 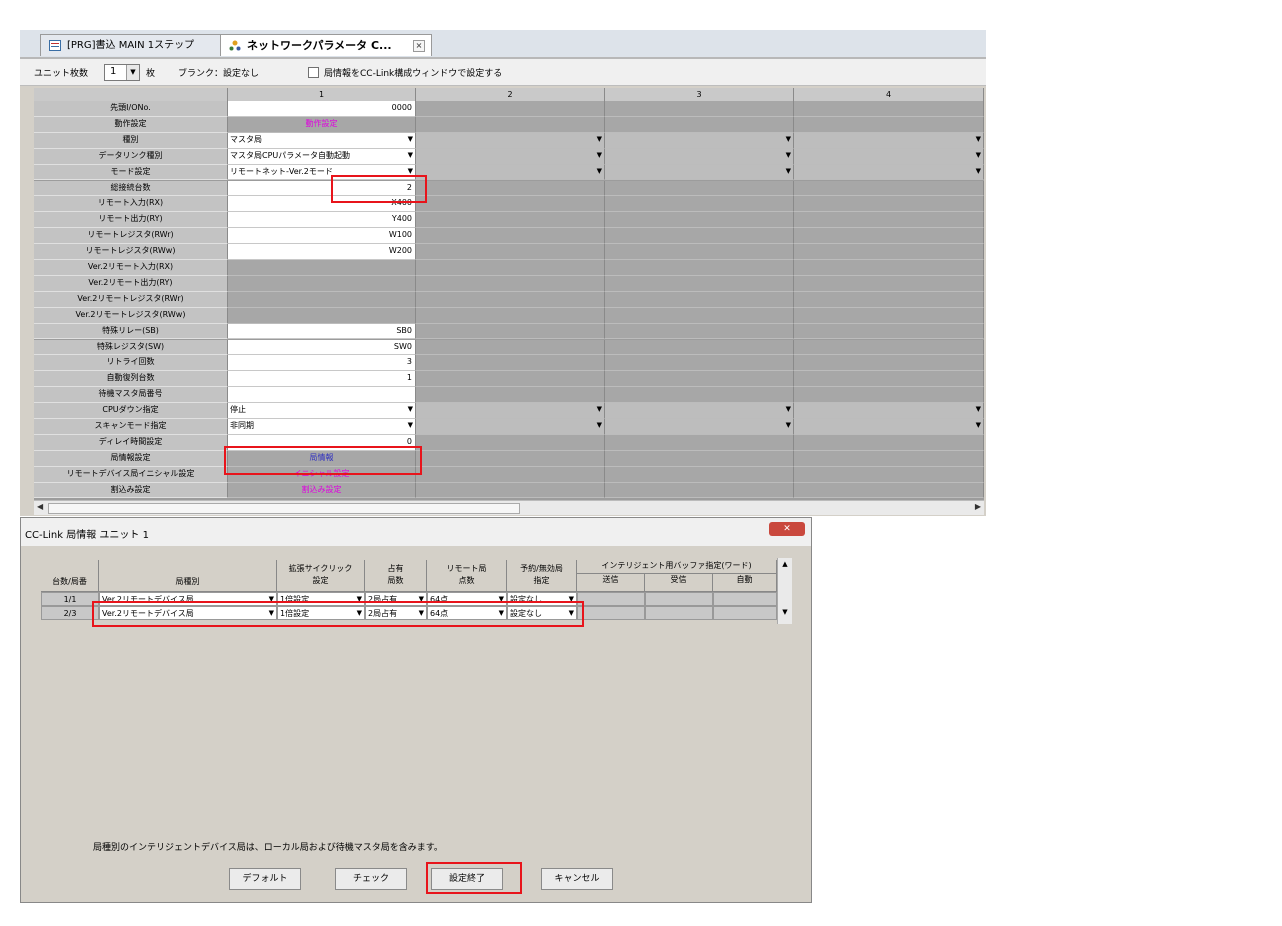 What do you see at coordinates (400, 251) in the screenshot?
I see `param-value: W200` at bounding box center [400, 251].